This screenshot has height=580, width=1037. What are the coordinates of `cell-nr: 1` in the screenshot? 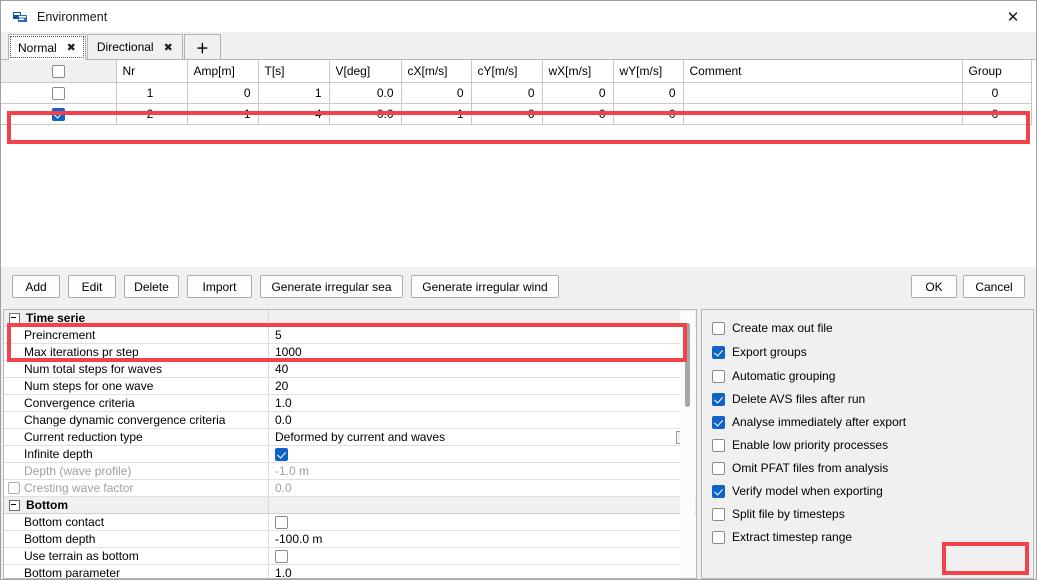 It's located at (152, 93).